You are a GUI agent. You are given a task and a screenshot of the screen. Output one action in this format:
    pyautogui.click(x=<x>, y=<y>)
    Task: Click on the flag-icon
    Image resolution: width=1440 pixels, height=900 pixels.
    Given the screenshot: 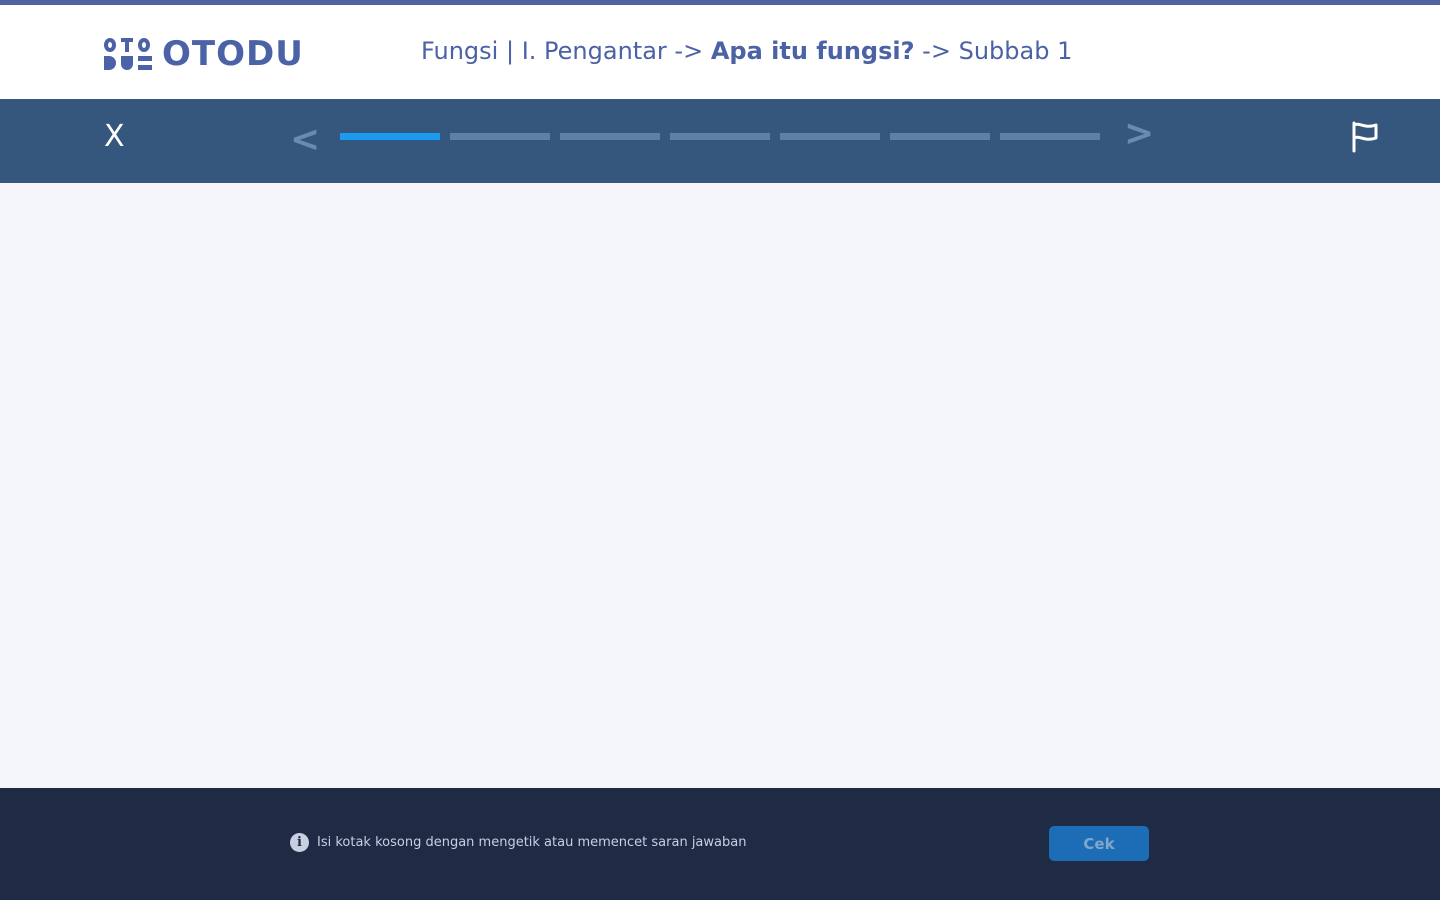 What is the action you would take?
    pyautogui.click(x=1365, y=137)
    